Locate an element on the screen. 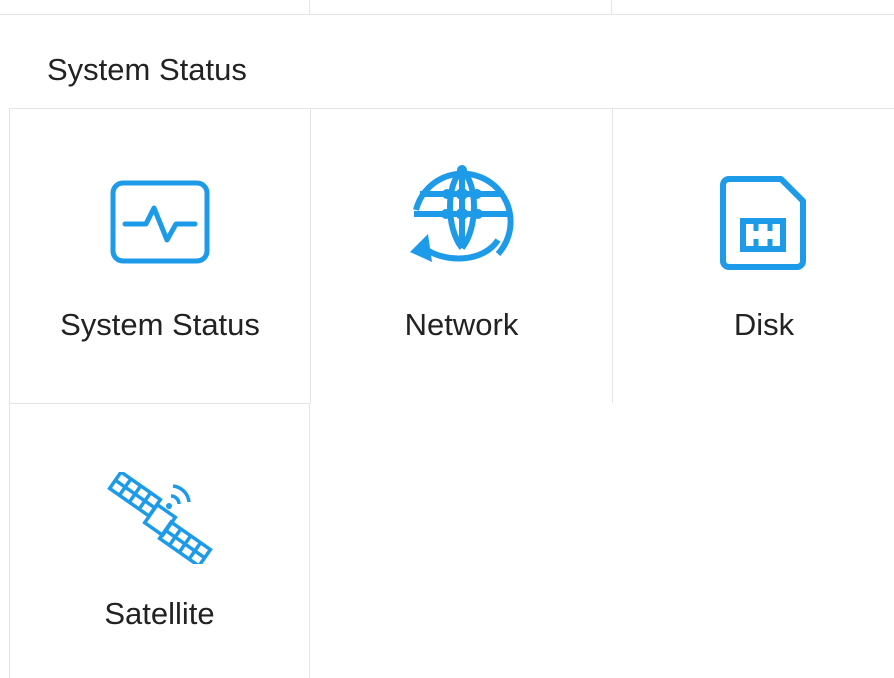 This screenshot has height=678, width=894. tile-label: System Status is located at coordinates (160, 324).